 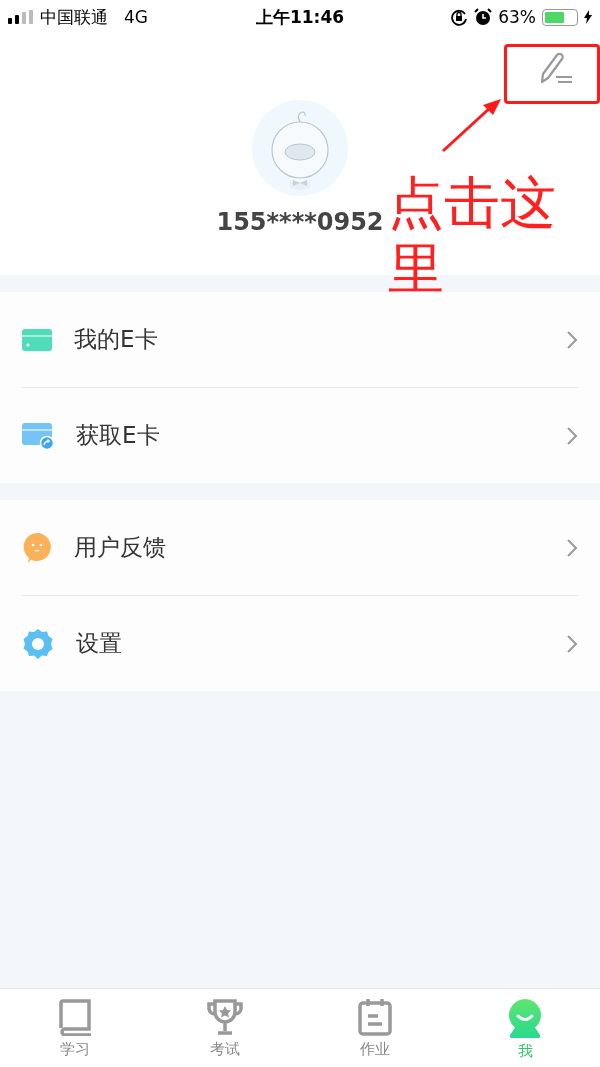 What do you see at coordinates (560, 17) in the screenshot?
I see `battery-icon` at bounding box center [560, 17].